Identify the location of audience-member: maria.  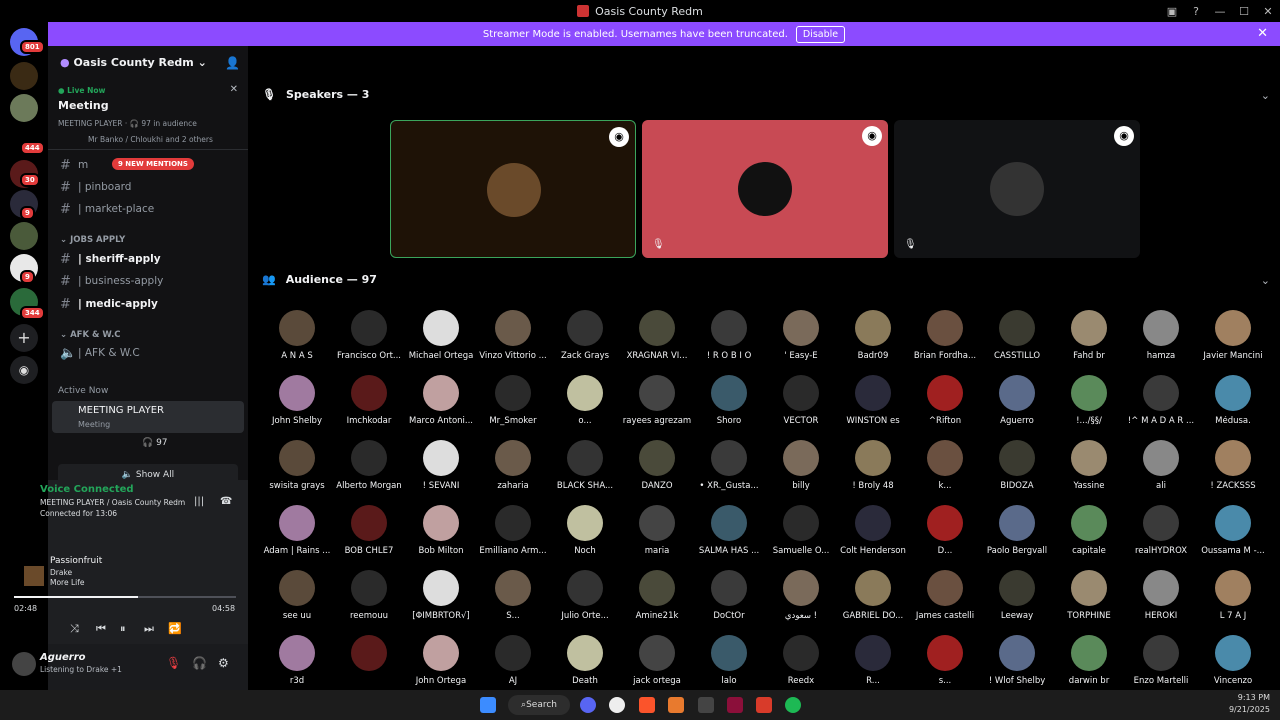
(657, 530).